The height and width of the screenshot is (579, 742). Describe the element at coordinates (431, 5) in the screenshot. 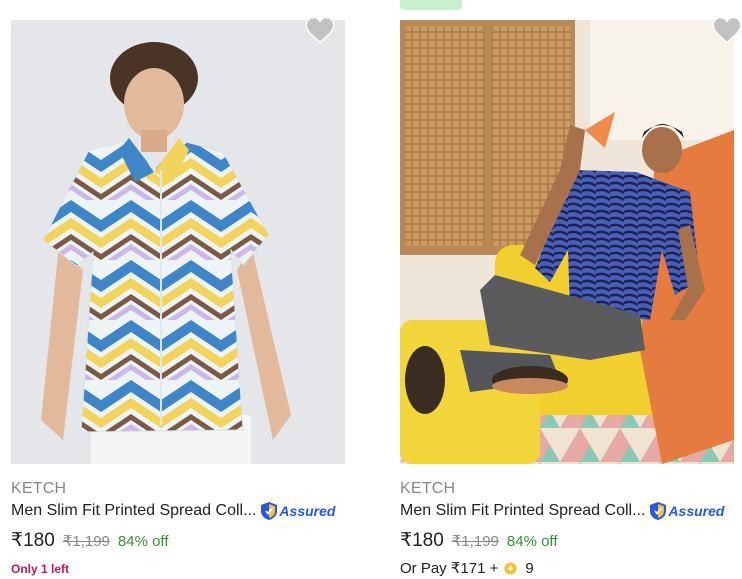

I see `top-badge` at that location.